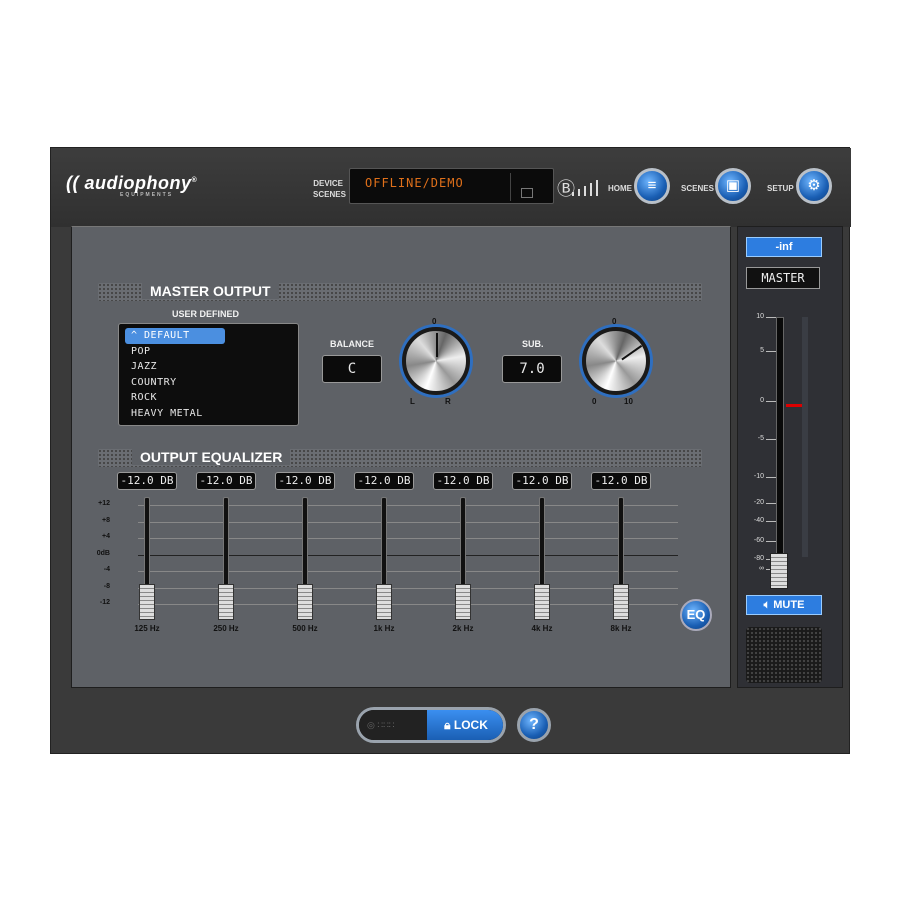 The height and width of the screenshot is (900, 900). I want to click on master-scale-label: 5, so click(762, 350).